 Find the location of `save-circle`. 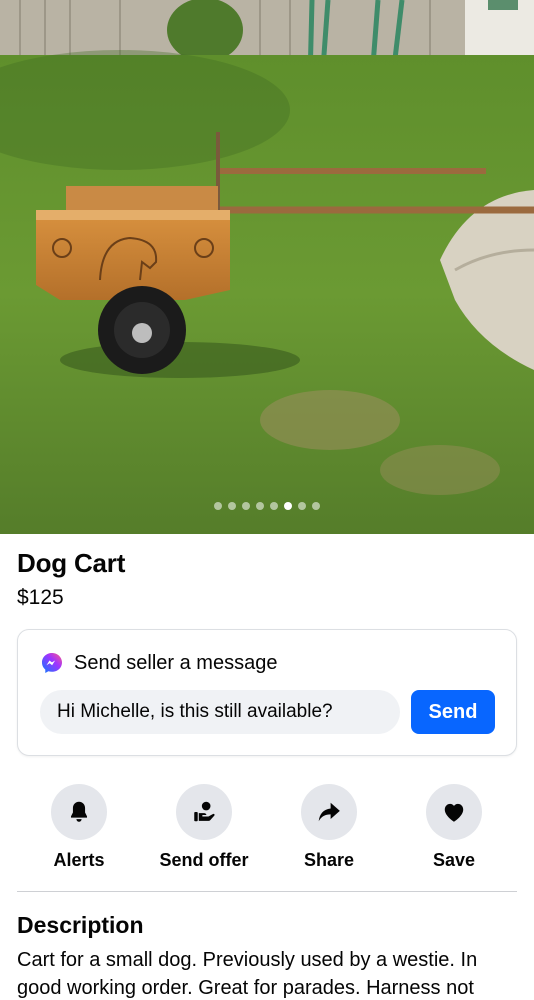

save-circle is located at coordinates (454, 812).